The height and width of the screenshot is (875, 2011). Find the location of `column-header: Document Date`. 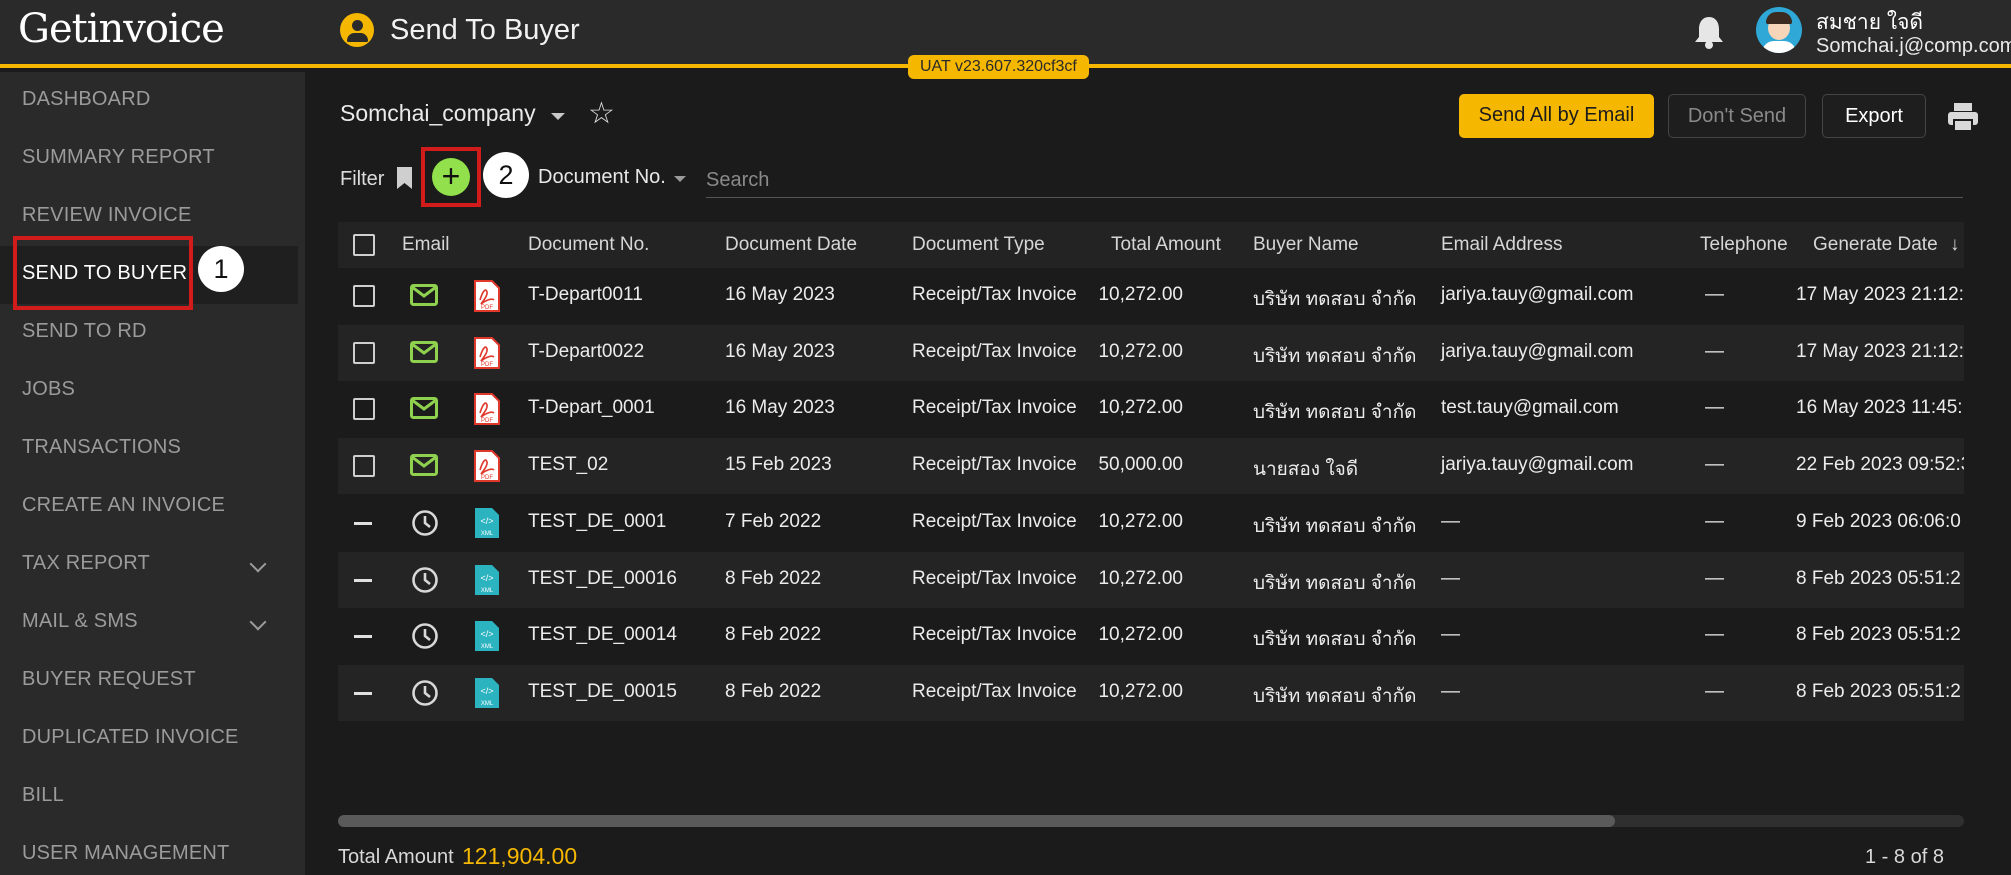

column-header: Document Date is located at coordinates (791, 245).